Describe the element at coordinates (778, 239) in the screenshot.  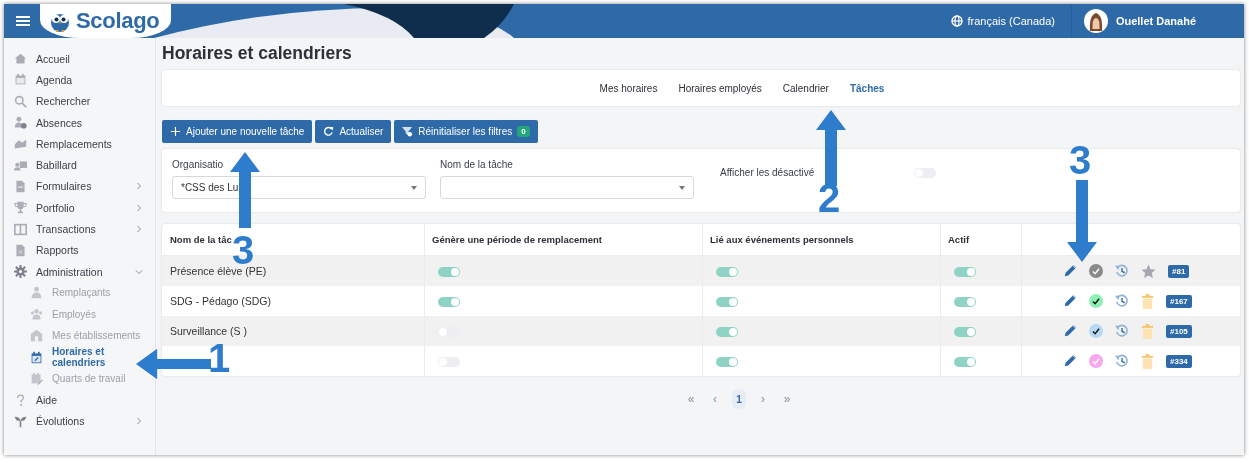
I see `column-header: Lié aux événements personnels` at that location.